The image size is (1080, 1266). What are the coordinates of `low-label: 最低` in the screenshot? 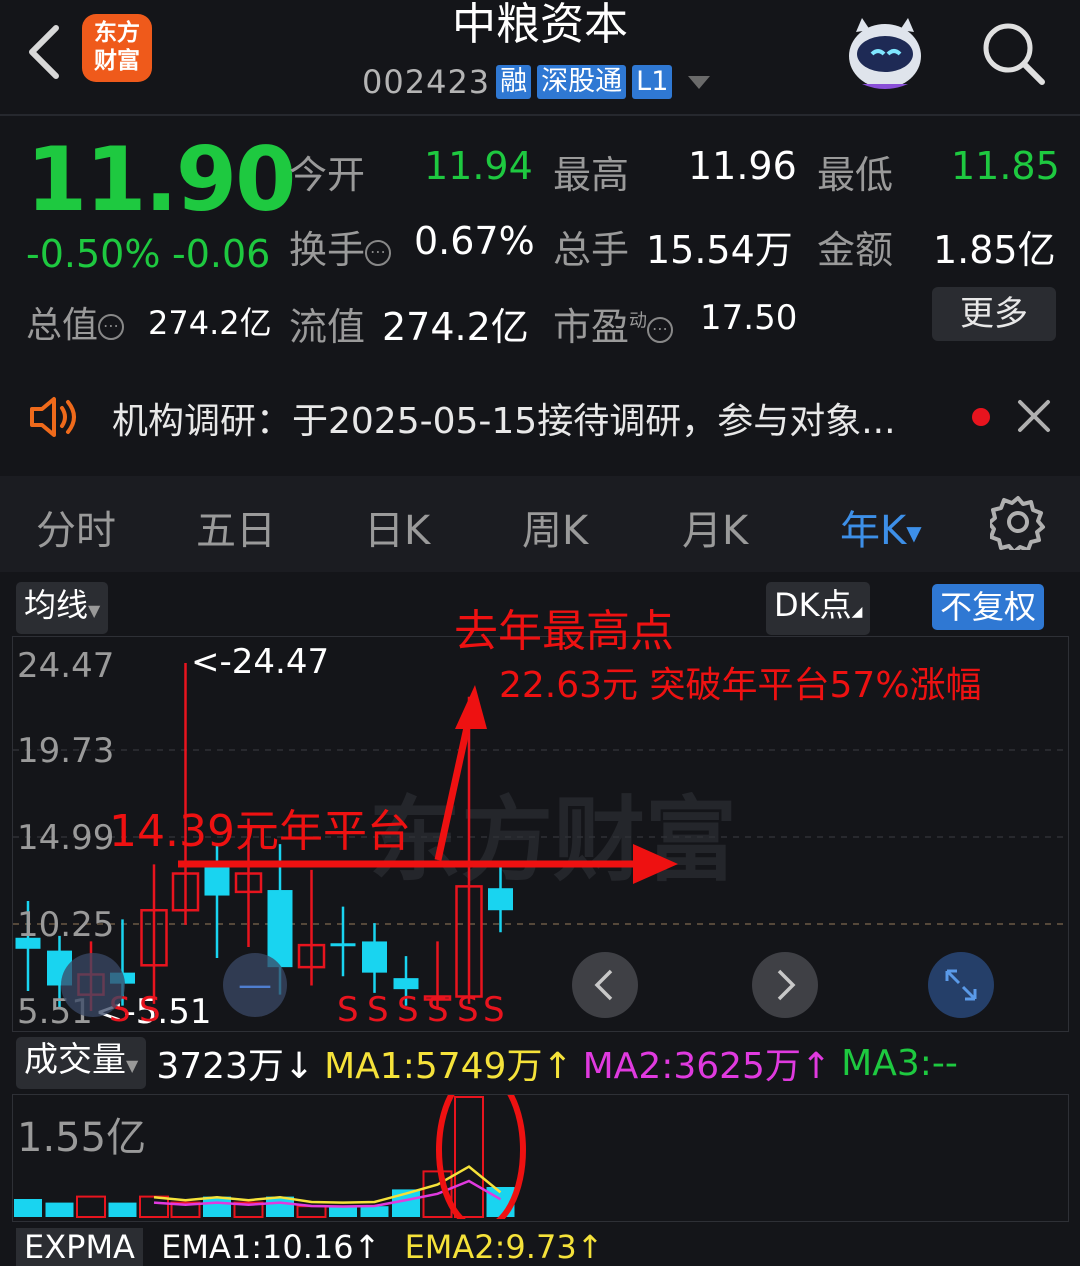 It's located at (855, 175).